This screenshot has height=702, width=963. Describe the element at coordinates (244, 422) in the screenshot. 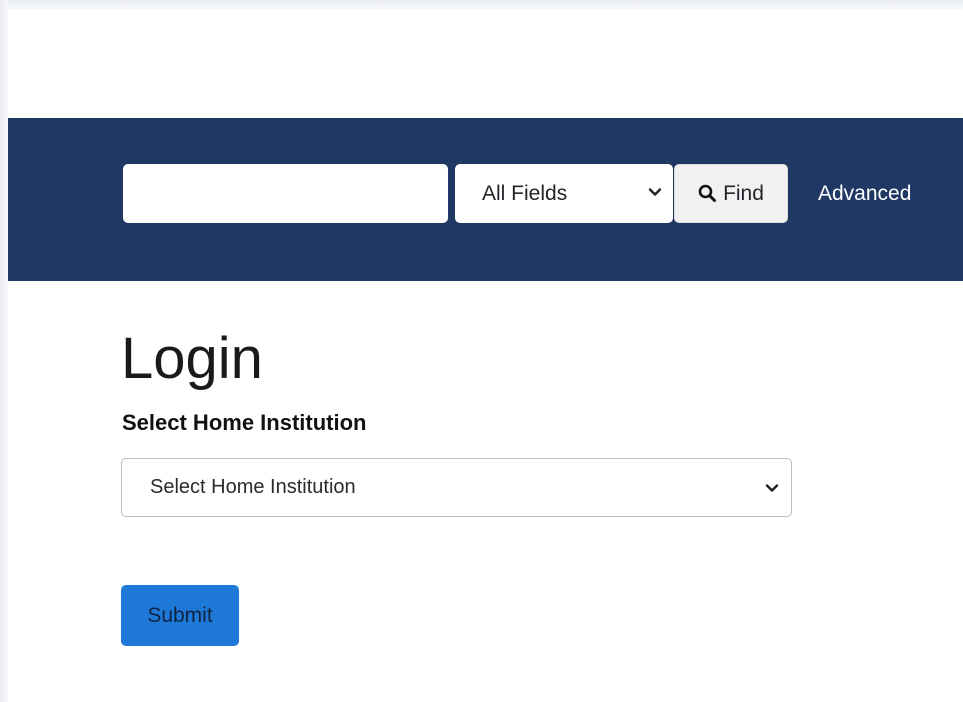

I see `institution-label: Select Home Institution` at that location.